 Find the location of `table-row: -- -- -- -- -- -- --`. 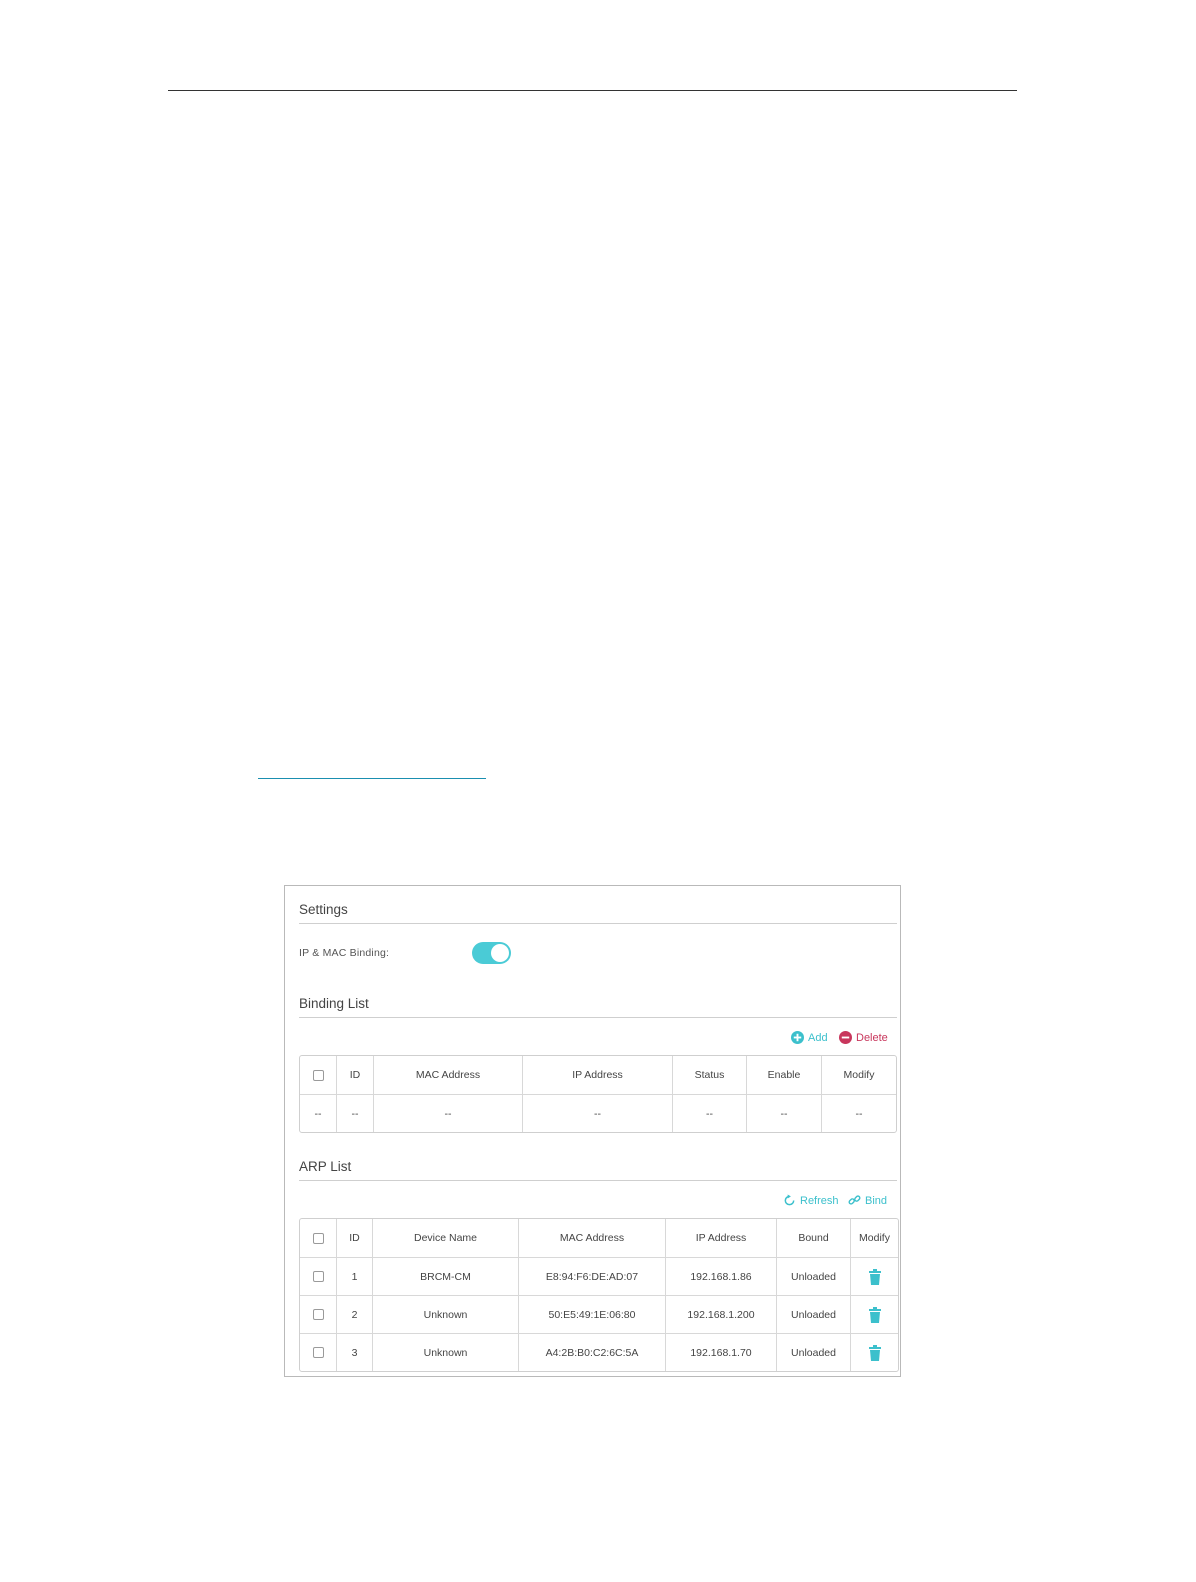

table-row: -- -- -- -- -- -- -- is located at coordinates (598, 1113).